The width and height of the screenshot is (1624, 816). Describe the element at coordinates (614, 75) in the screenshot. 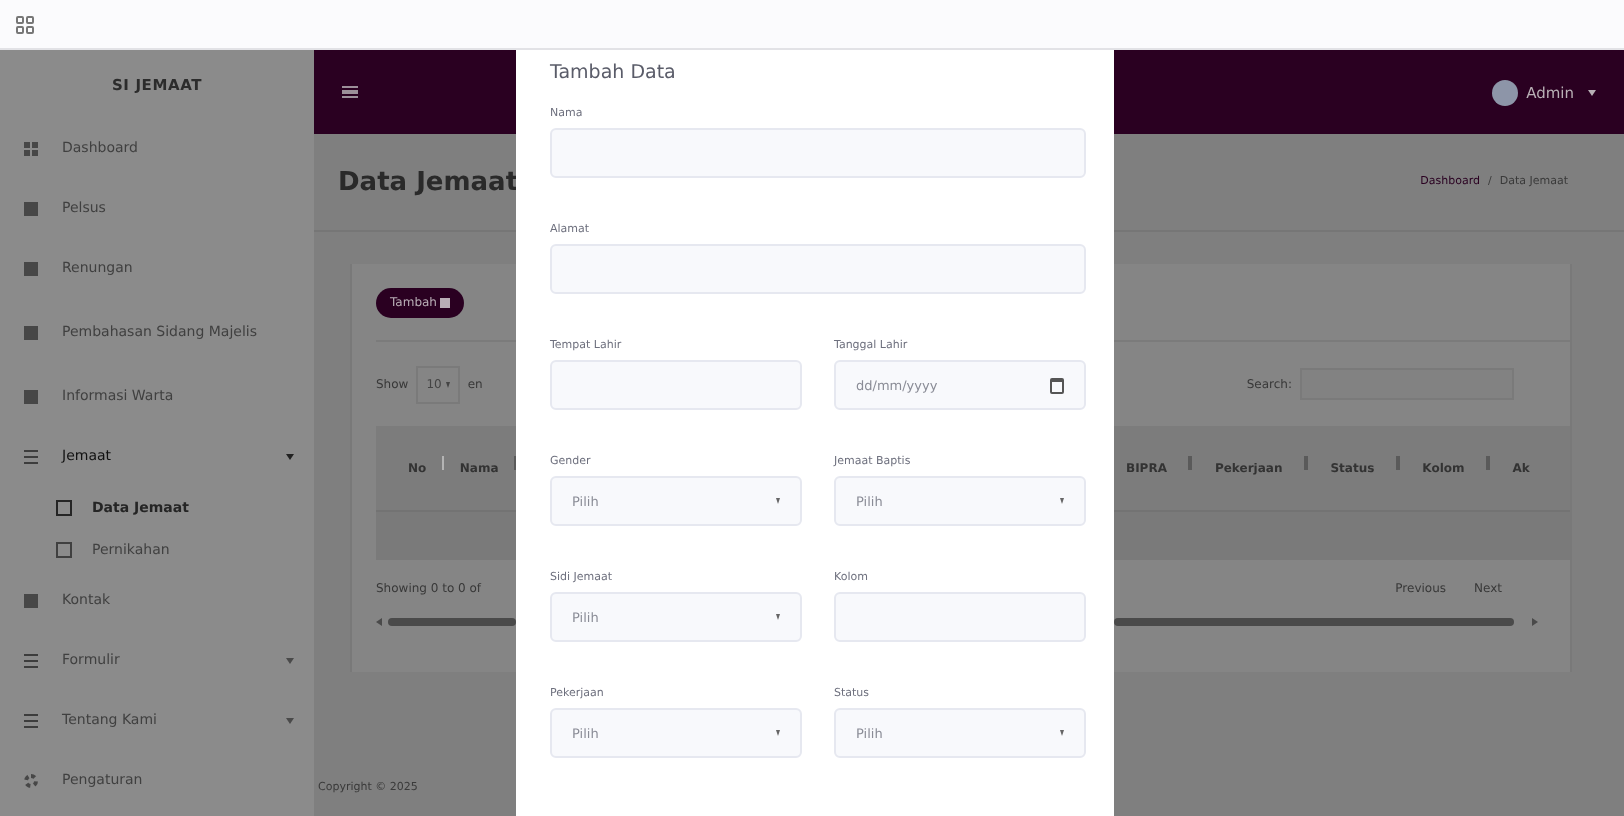

I see `modal-title: Tambah Data` at that location.